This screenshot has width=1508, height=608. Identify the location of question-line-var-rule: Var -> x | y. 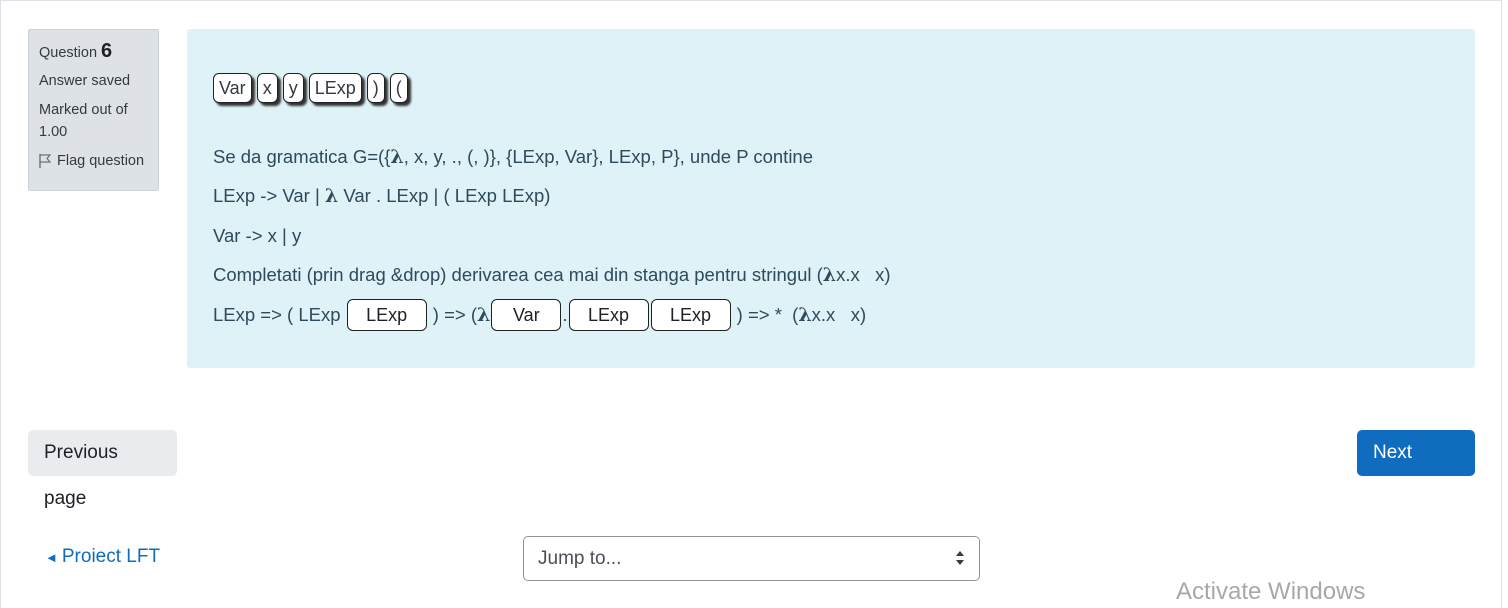
(257, 235).